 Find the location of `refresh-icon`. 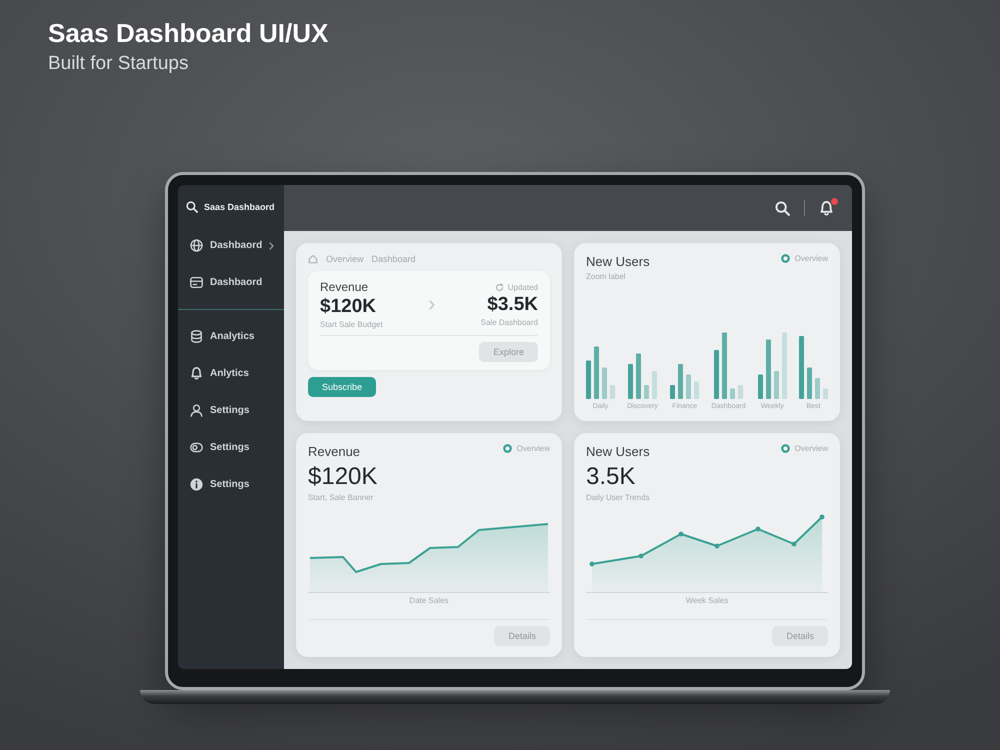

refresh-icon is located at coordinates (499, 287).